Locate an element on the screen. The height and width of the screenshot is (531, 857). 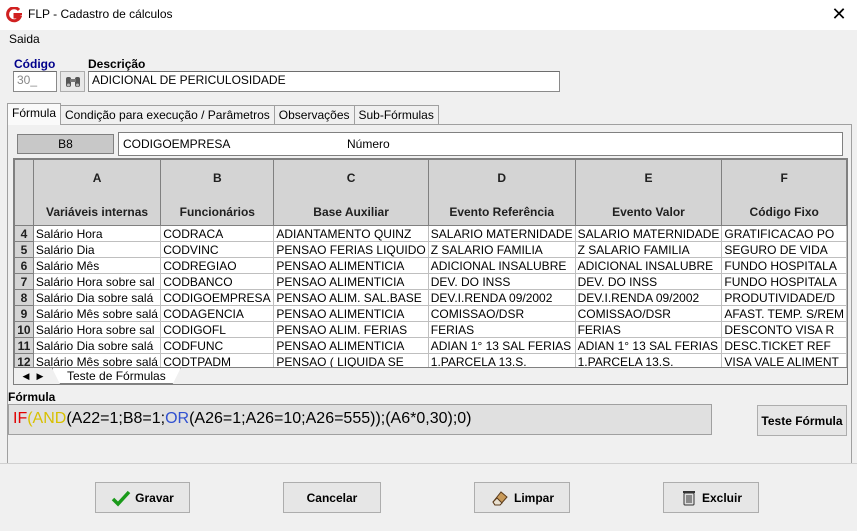
table-cell: CODIGOFL is located at coordinates (217, 329).